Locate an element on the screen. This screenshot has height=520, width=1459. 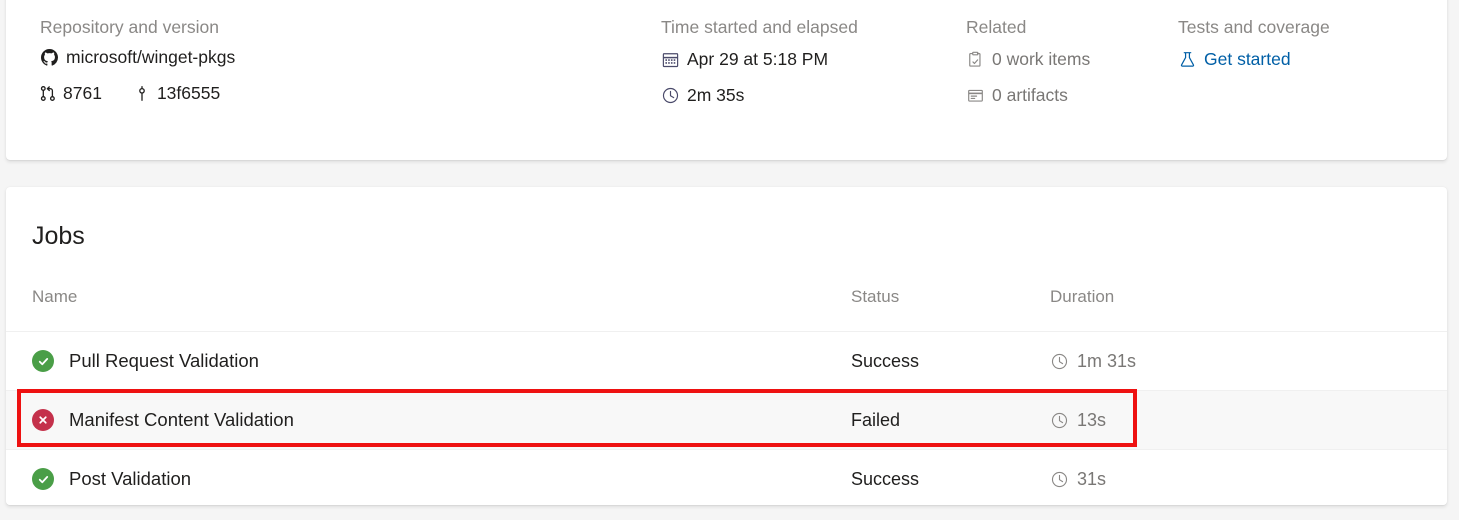
calendar-icon is located at coordinates (670, 59).